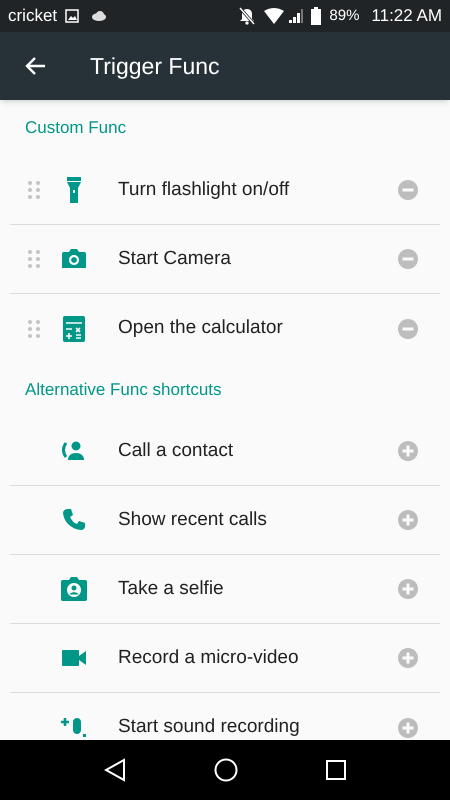 This screenshot has width=450, height=800. I want to click on list-item: Record a micro-video, so click(225, 658).